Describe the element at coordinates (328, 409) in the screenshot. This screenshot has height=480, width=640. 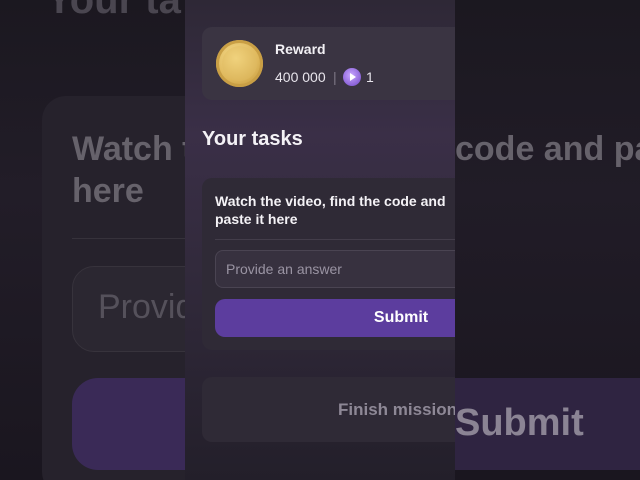
I see `finish-mission-button: Finish mission` at that location.